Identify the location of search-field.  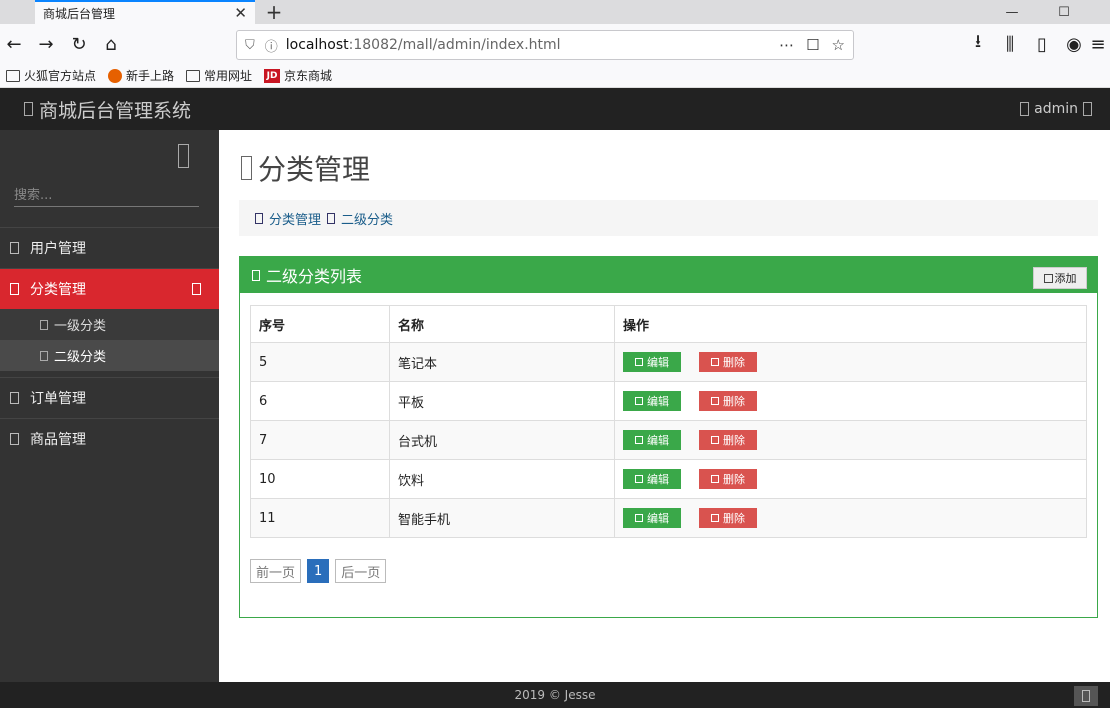
(106, 196).